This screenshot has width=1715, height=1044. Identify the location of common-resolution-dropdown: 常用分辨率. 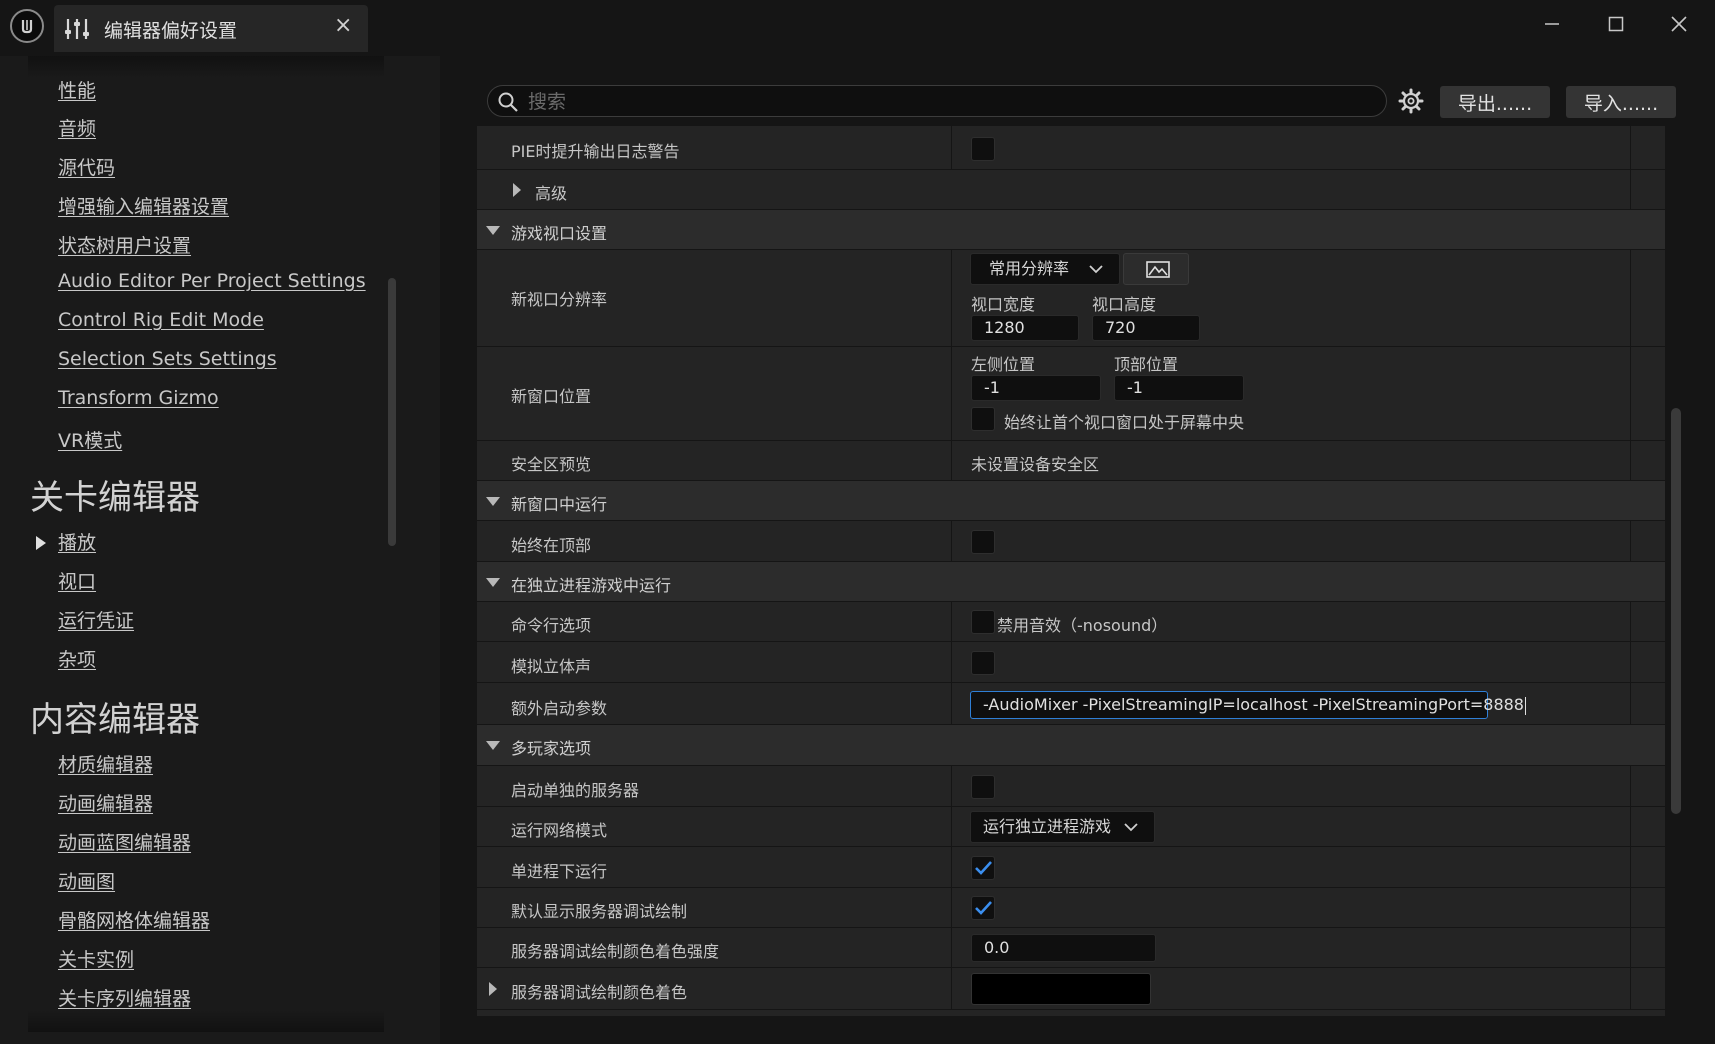
(1045, 269).